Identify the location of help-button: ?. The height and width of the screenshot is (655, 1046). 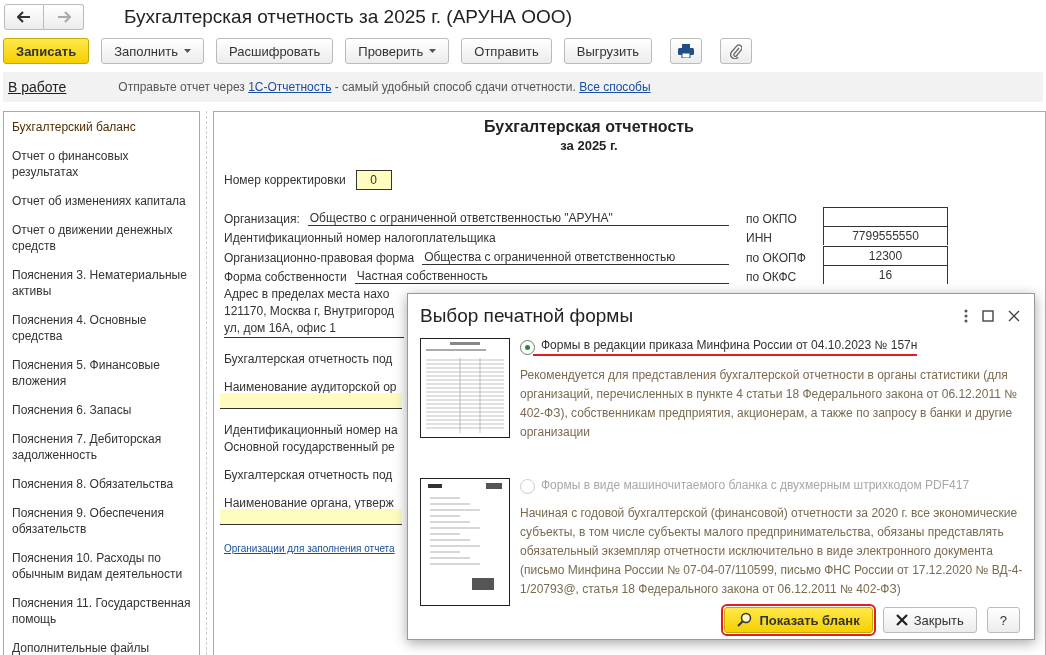
(1003, 620).